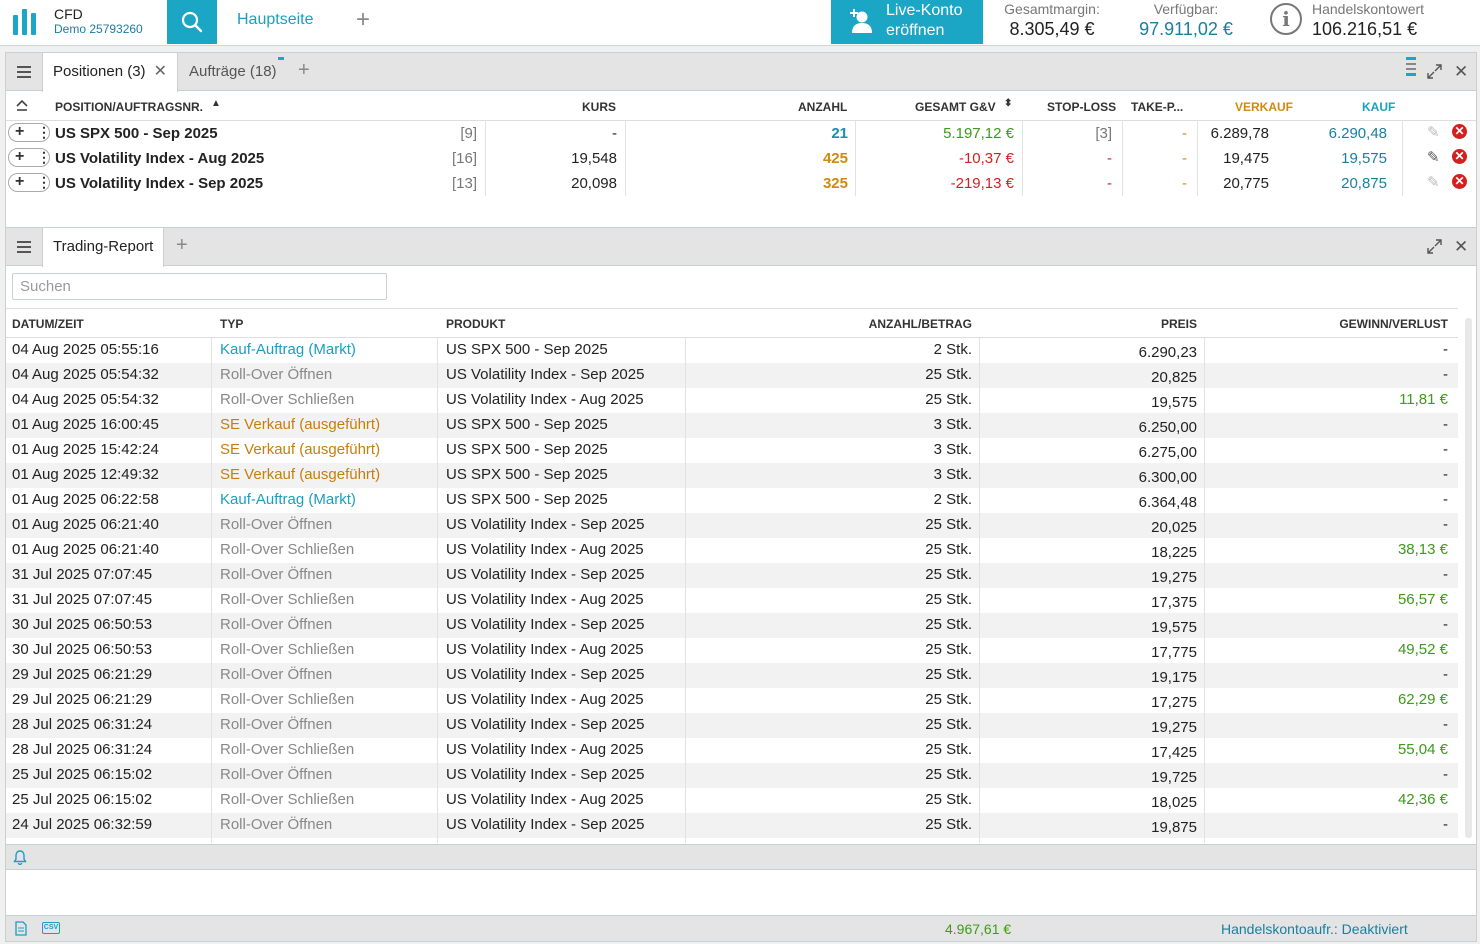  Describe the element at coordinates (920, 324) in the screenshot. I see `col-anzahl-betrag: ANZAHL/BETRAG` at that location.